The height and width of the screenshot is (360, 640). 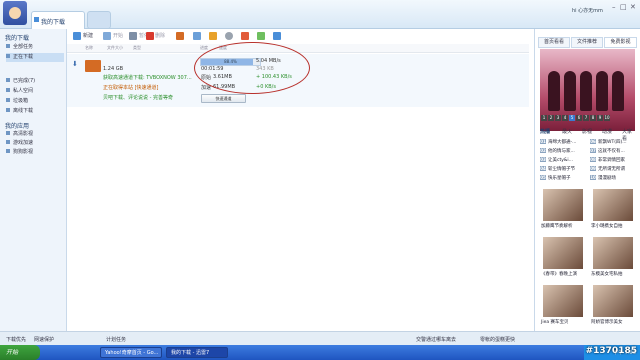 I want to click on sidebar-item-label: 私人空间, so click(x=23, y=91).